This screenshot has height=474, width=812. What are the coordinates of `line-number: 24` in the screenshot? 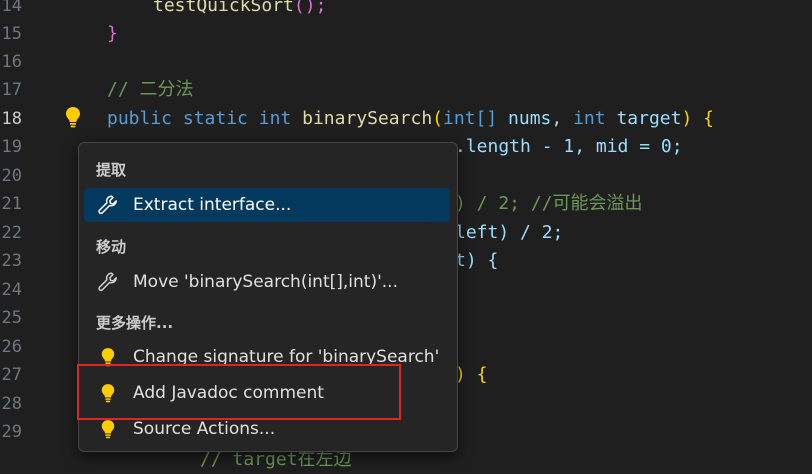 It's located at (11, 290).